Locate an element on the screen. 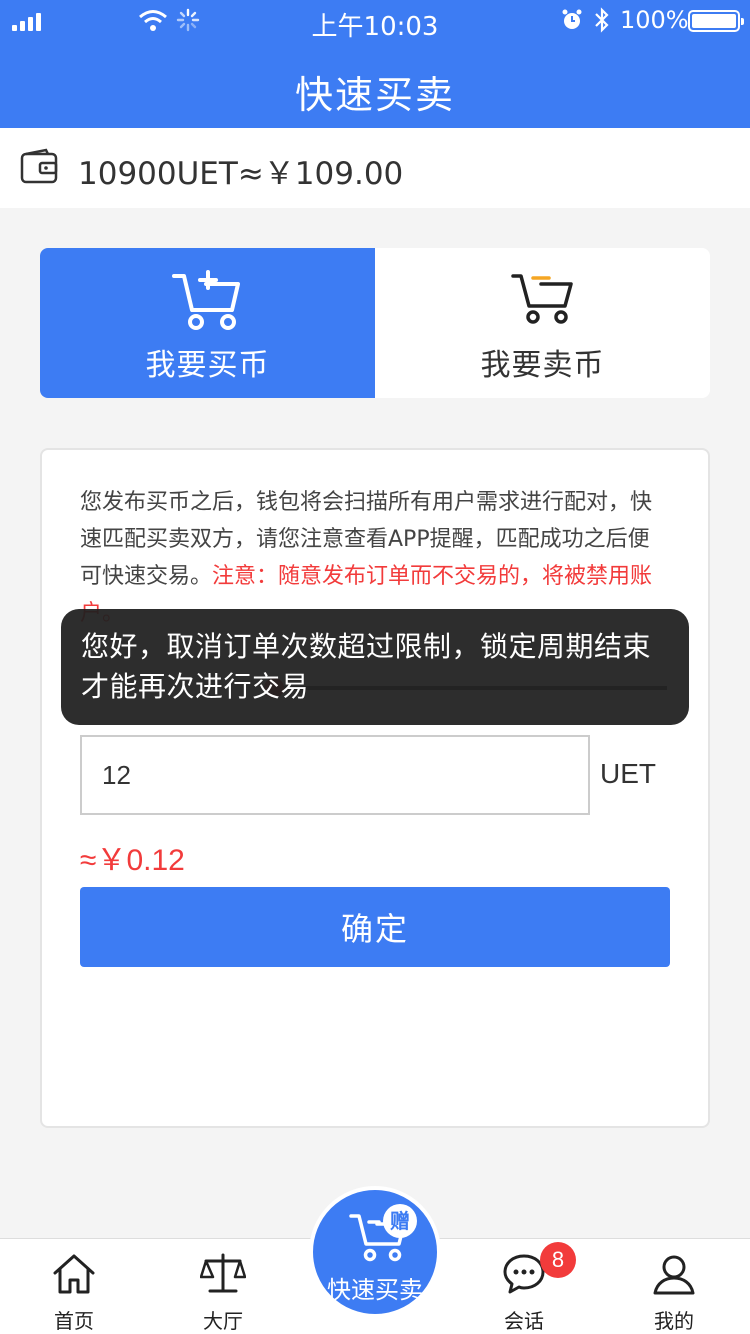 This screenshot has height=1334, width=750. tabbar-item-hall: 大厅 is located at coordinates (223, 1286).